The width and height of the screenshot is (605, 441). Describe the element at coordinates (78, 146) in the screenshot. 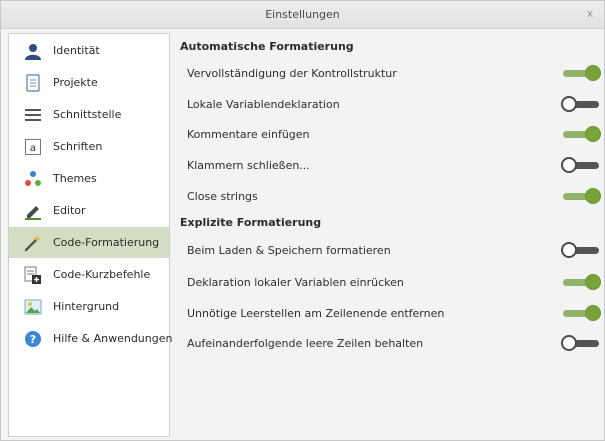

I see `sidebar-item-label: Schriften` at that location.